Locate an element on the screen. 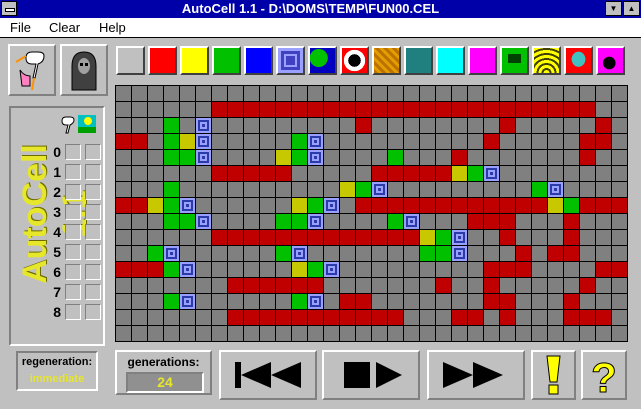 The width and height of the screenshot is (641, 409). palette-pattern-swatch is located at coordinates (386, 60).